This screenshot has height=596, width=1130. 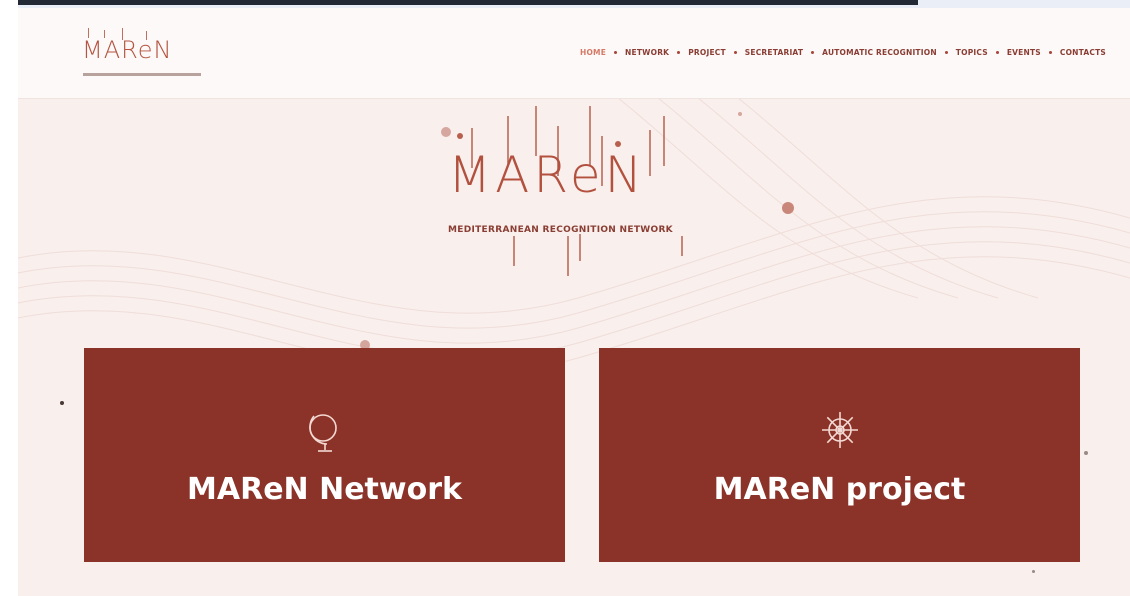 What do you see at coordinates (322, 433) in the screenshot?
I see `globe-icon` at bounding box center [322, 433].